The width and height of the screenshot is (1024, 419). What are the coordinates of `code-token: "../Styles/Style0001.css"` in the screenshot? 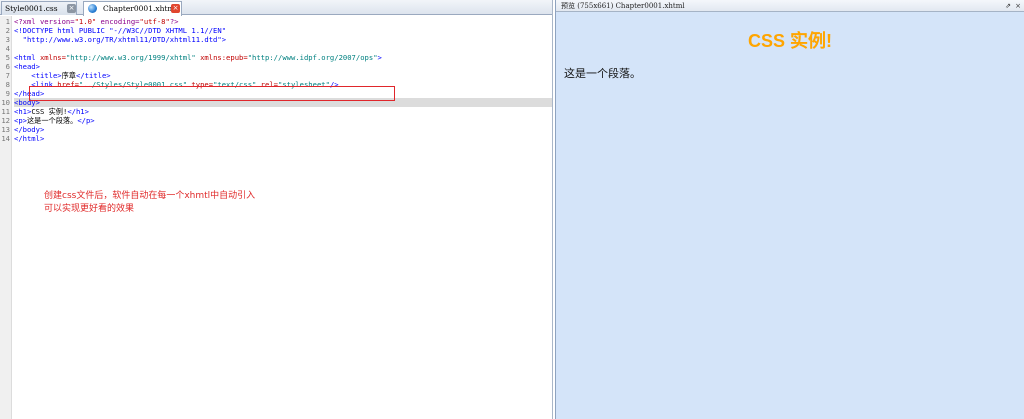 It's located at (133, 84).